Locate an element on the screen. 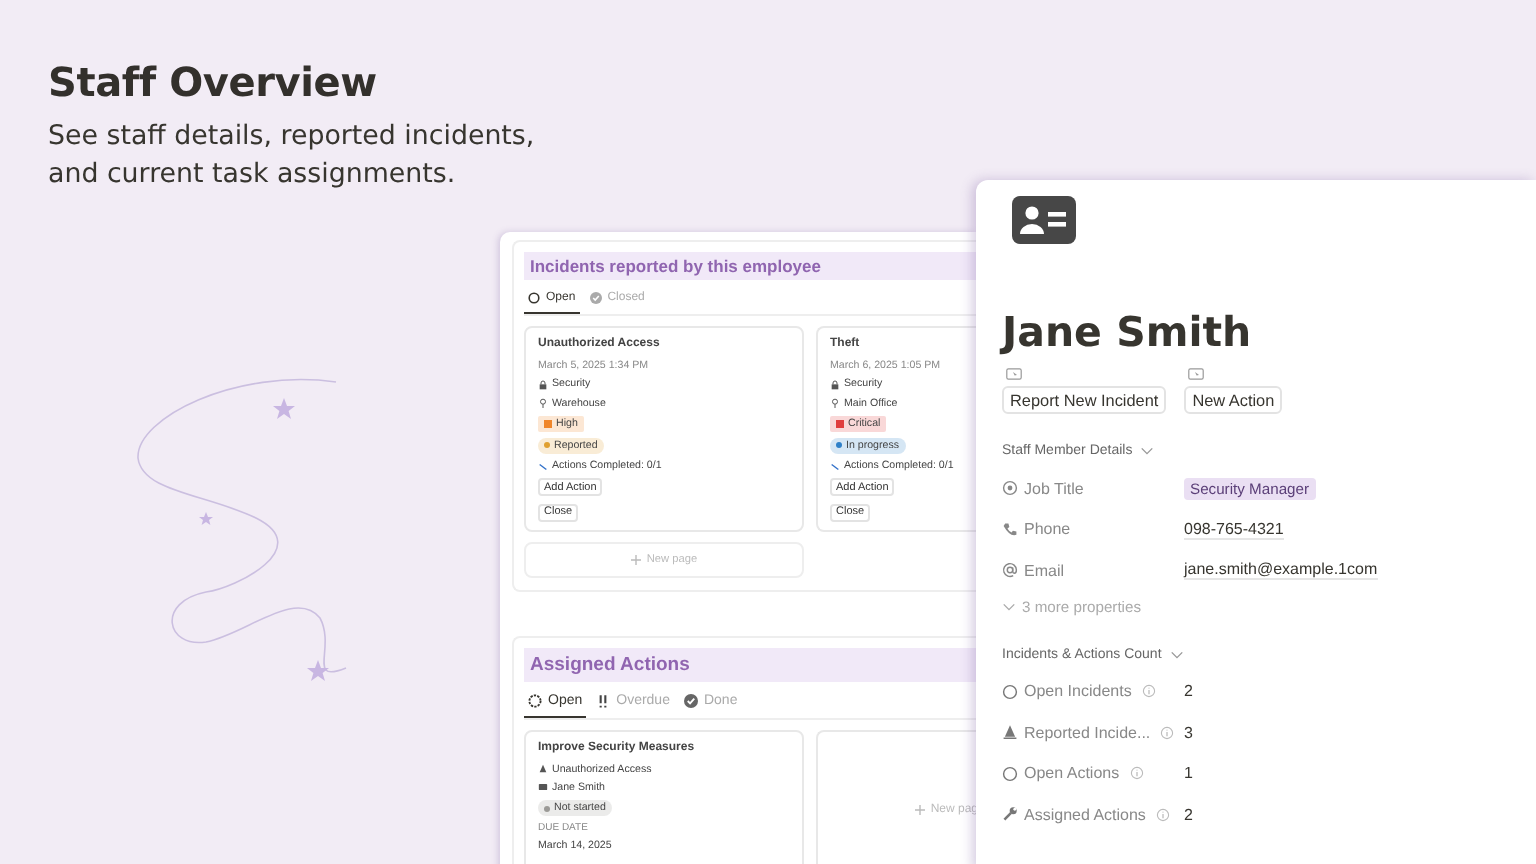 The height and width of the screenshot is (864, 1536). property-label: Assigned Actions is located at coordinates (1085, 814).